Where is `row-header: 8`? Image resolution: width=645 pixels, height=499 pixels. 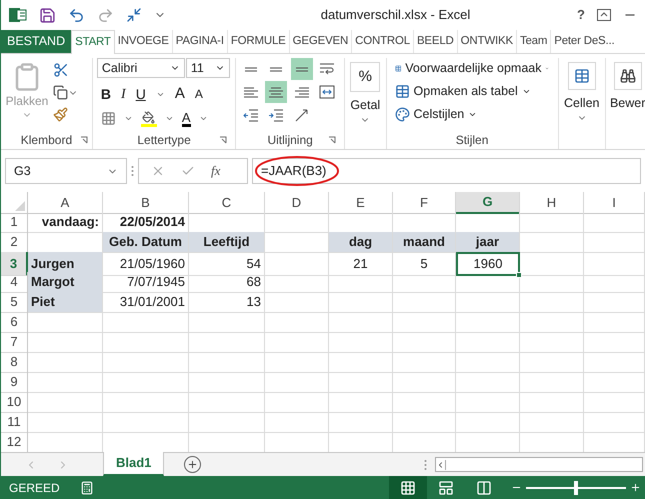 row-header: 8 is located at coordinates (14, 362).